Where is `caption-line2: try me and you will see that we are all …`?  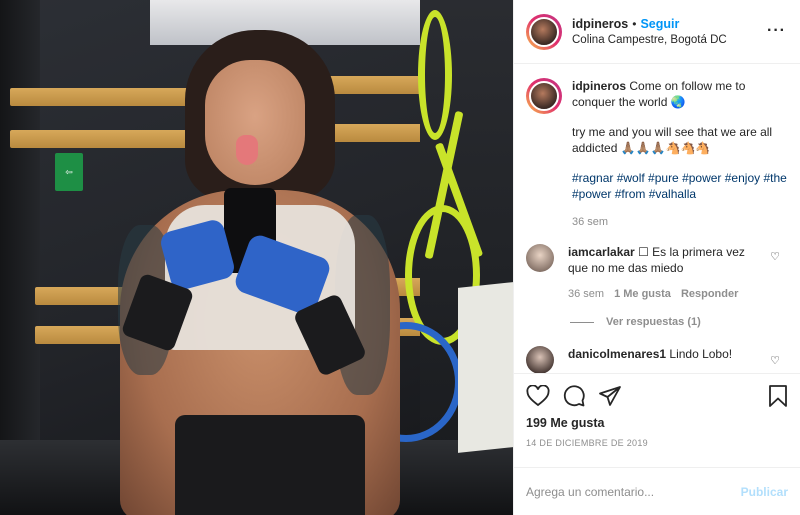 caption-line2: try me and you will see that we are all … is located at coordinates (672, 140).